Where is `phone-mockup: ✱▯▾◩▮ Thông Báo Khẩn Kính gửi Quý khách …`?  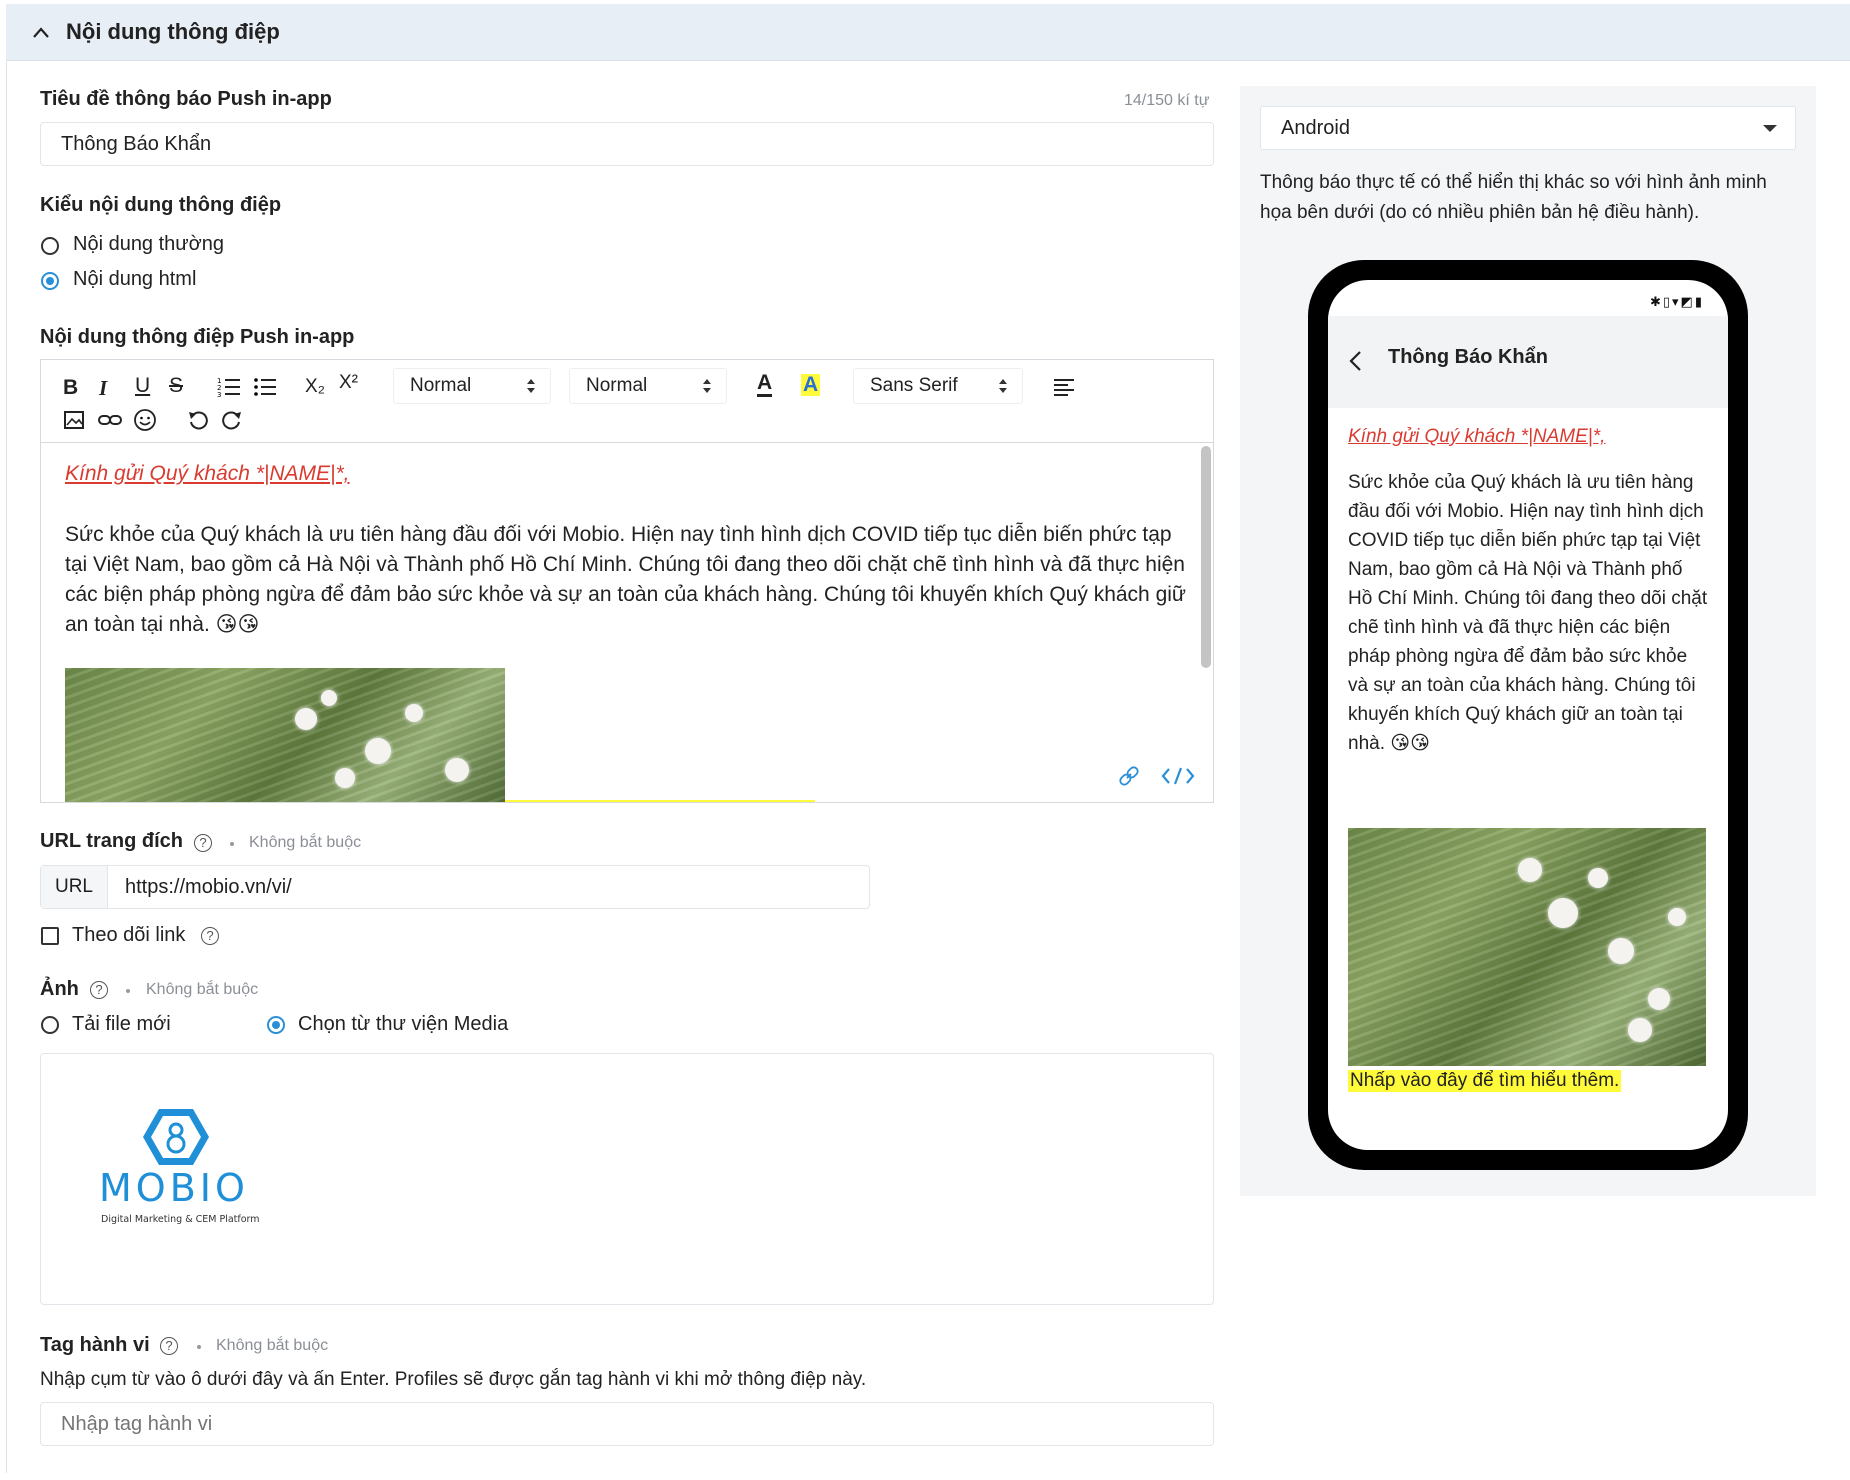
phone-mockup: ✱▯▾◩▮ Thông Báo Khẩn Kính gửi Quý khách … is located at coordinates (1528, 715).